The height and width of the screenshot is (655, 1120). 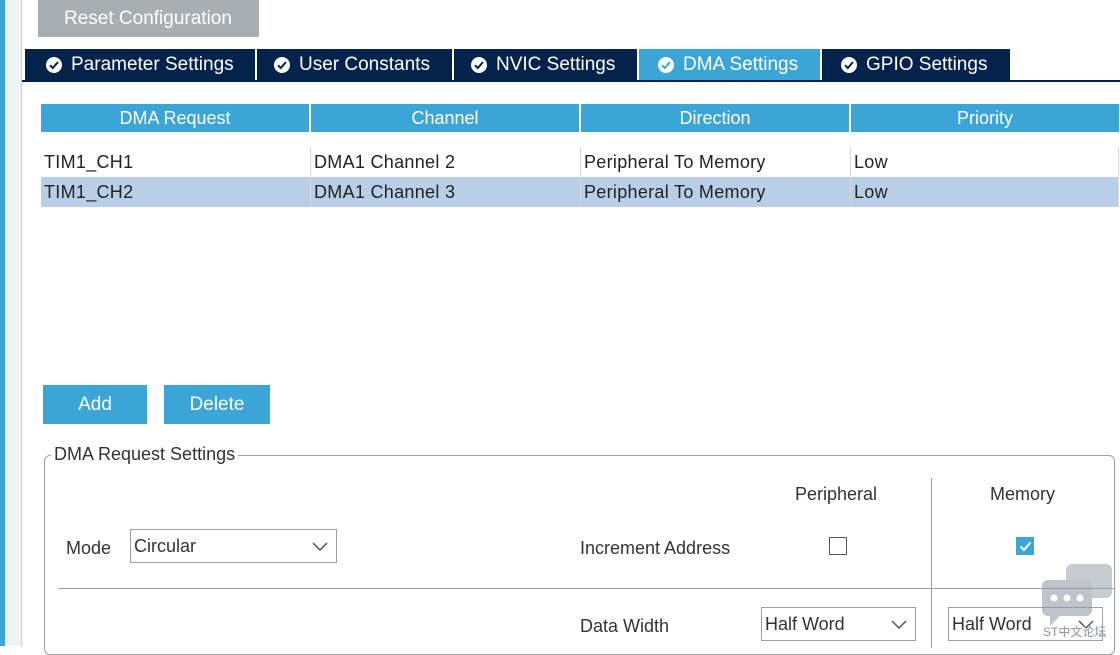 What do you see at coordinates (1023, 494) in the screenshot?
I see `memory-column-header: Memory` at bounding box center [1023, 494].